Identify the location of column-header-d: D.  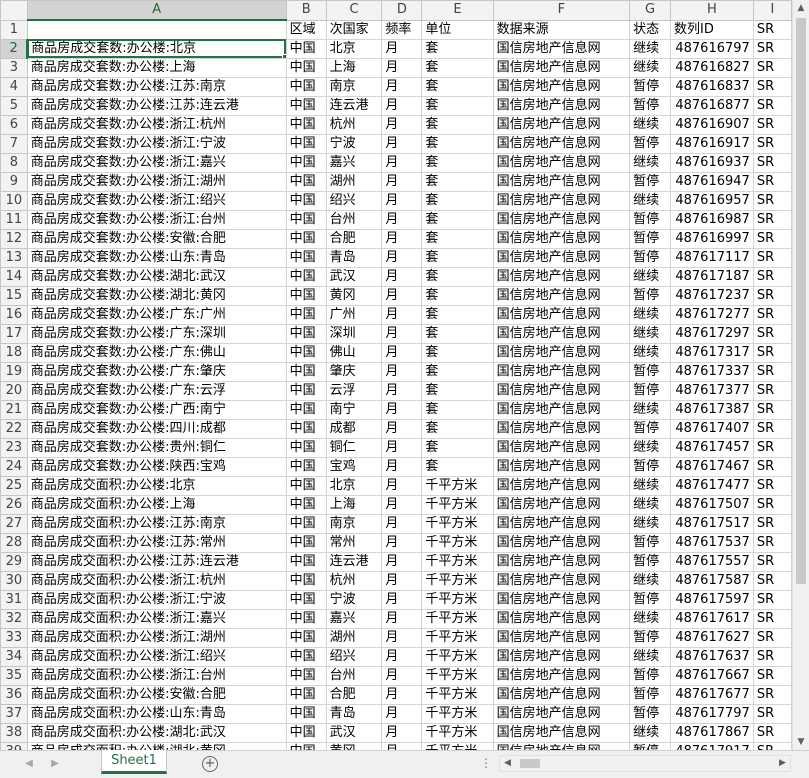
(402, 10).